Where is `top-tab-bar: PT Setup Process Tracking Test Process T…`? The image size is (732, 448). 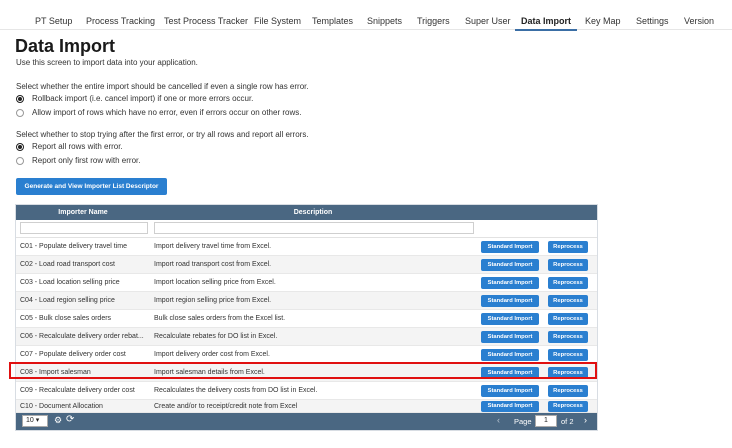 top-tab-bar: PT Setup Process Tracking Test Process T… is located at coordinates (366, 15).